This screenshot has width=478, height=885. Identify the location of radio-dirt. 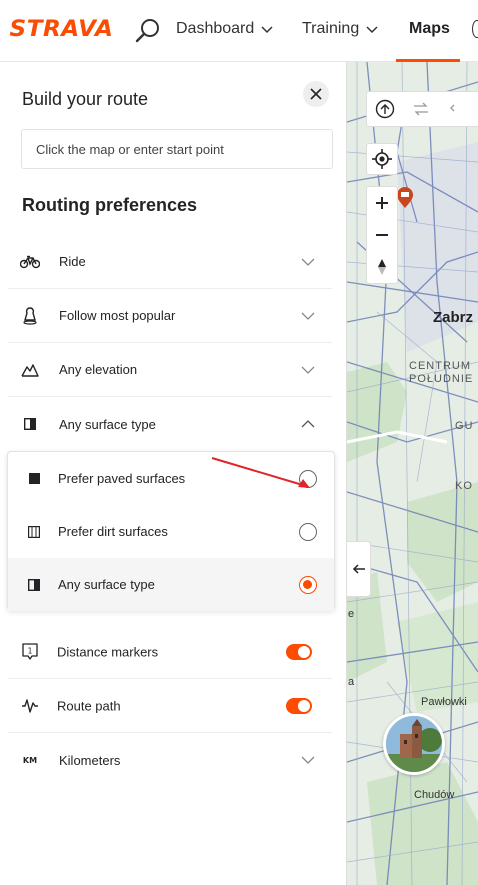
(308, 531).